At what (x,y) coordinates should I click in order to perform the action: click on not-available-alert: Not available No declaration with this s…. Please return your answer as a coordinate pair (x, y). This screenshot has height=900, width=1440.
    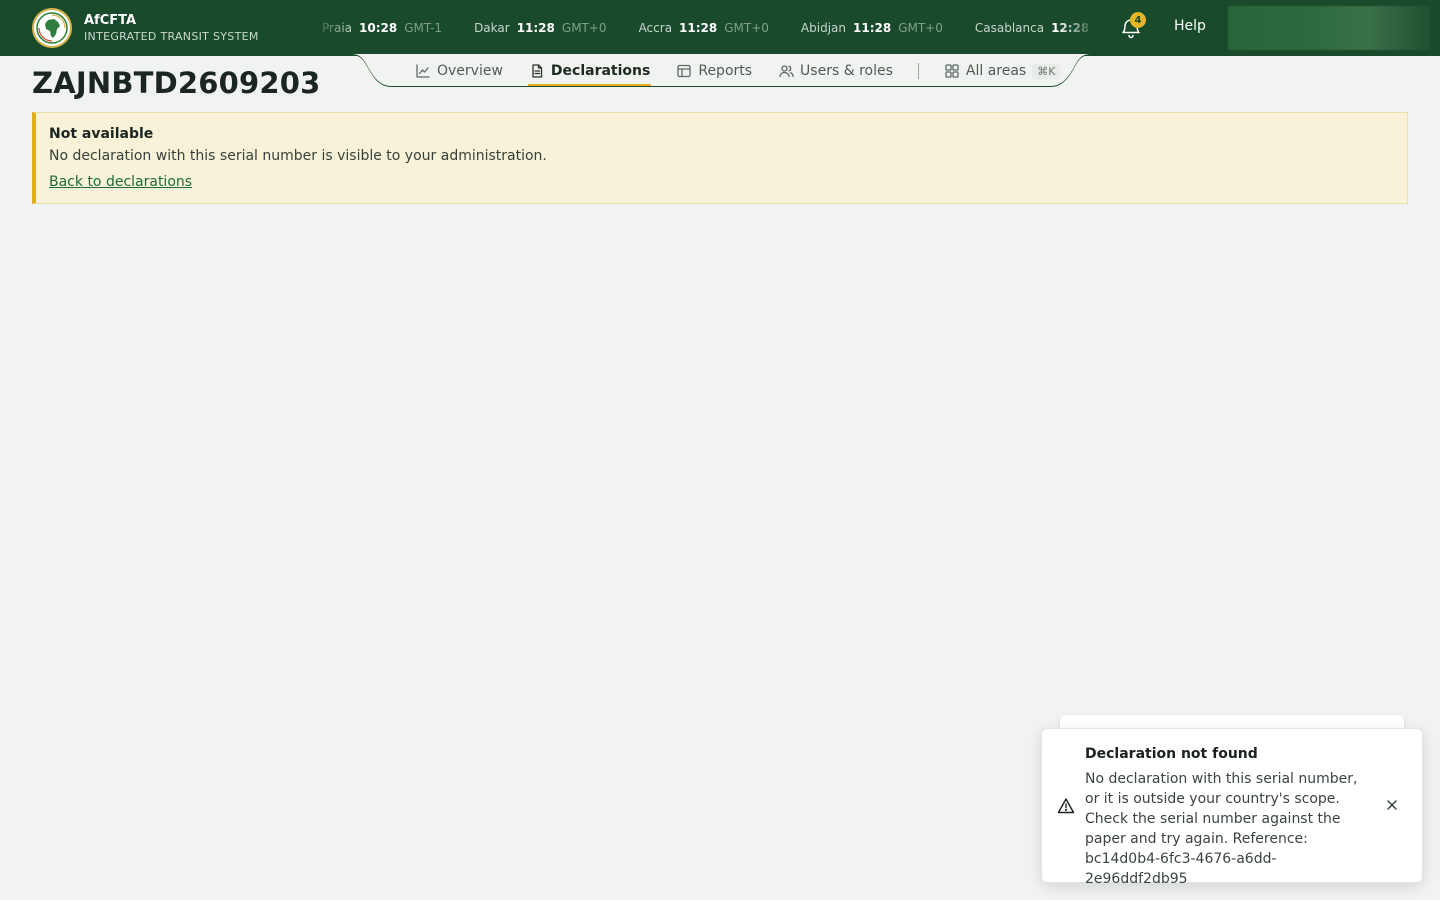
    Looking at the image, I should click on (720, 158).